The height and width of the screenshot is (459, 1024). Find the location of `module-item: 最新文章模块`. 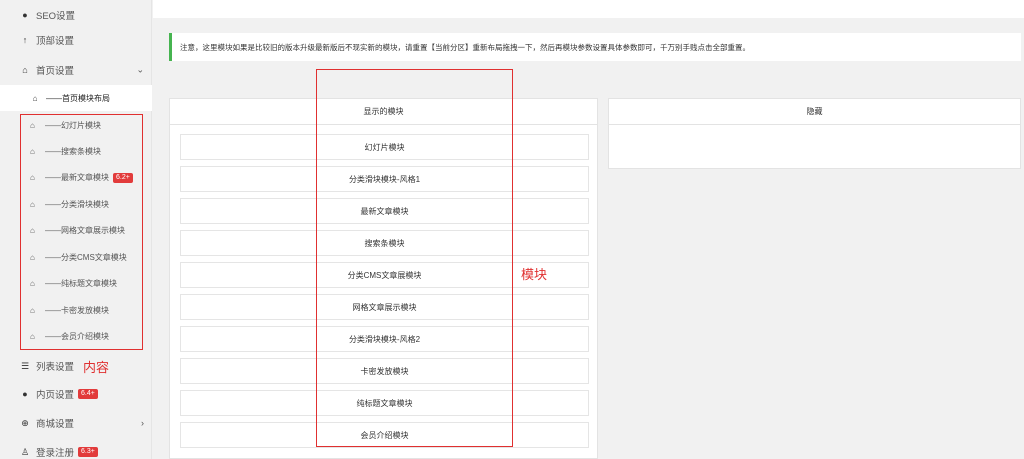

module-item: 最新文章模块 is located at coordinates (384, 211).